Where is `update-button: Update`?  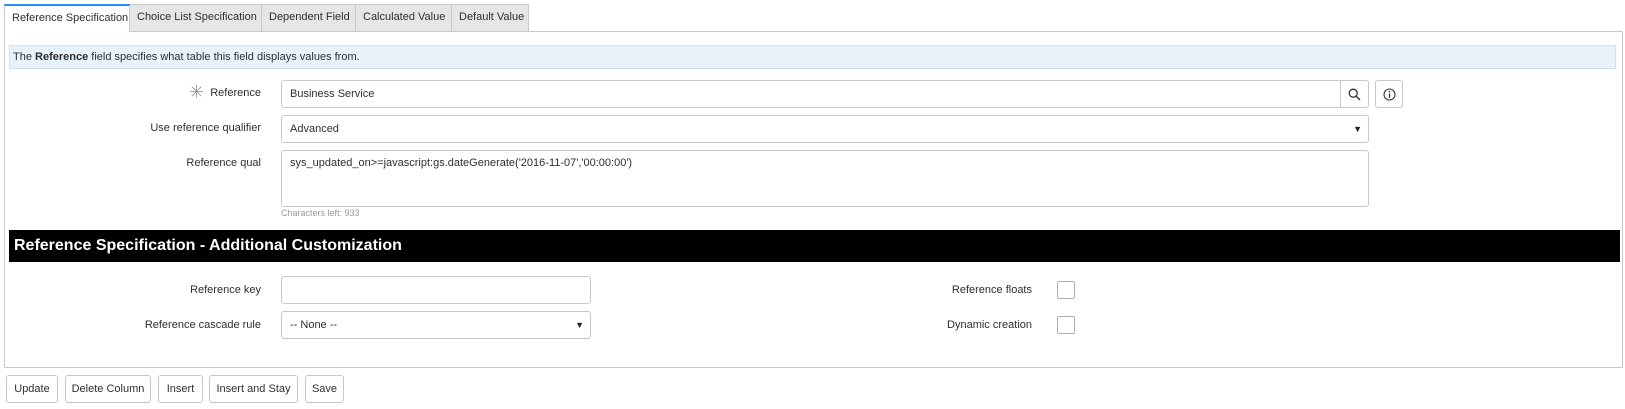 update-button: Update is located at coordinates (32, 389).